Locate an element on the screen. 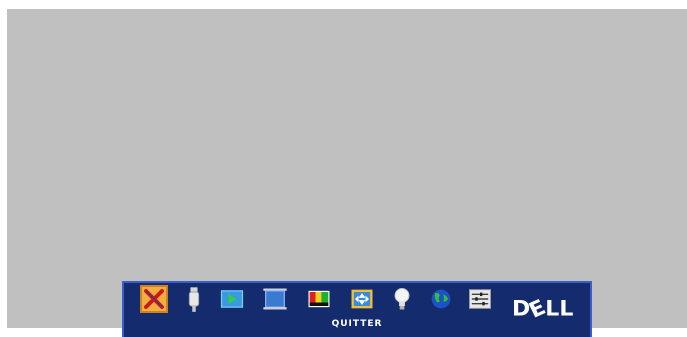 The width and height of the screenshot is (687, 337). lamp-icon is located at coordinates (402, 299).